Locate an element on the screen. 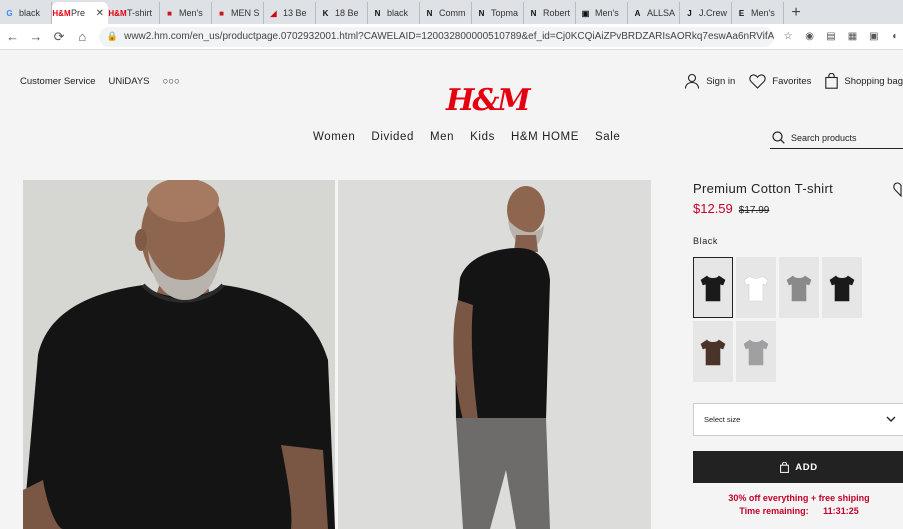 The width and height of the screenshot is (903, 529). extension-icon: ▣ is located at coordinates (873, 37).